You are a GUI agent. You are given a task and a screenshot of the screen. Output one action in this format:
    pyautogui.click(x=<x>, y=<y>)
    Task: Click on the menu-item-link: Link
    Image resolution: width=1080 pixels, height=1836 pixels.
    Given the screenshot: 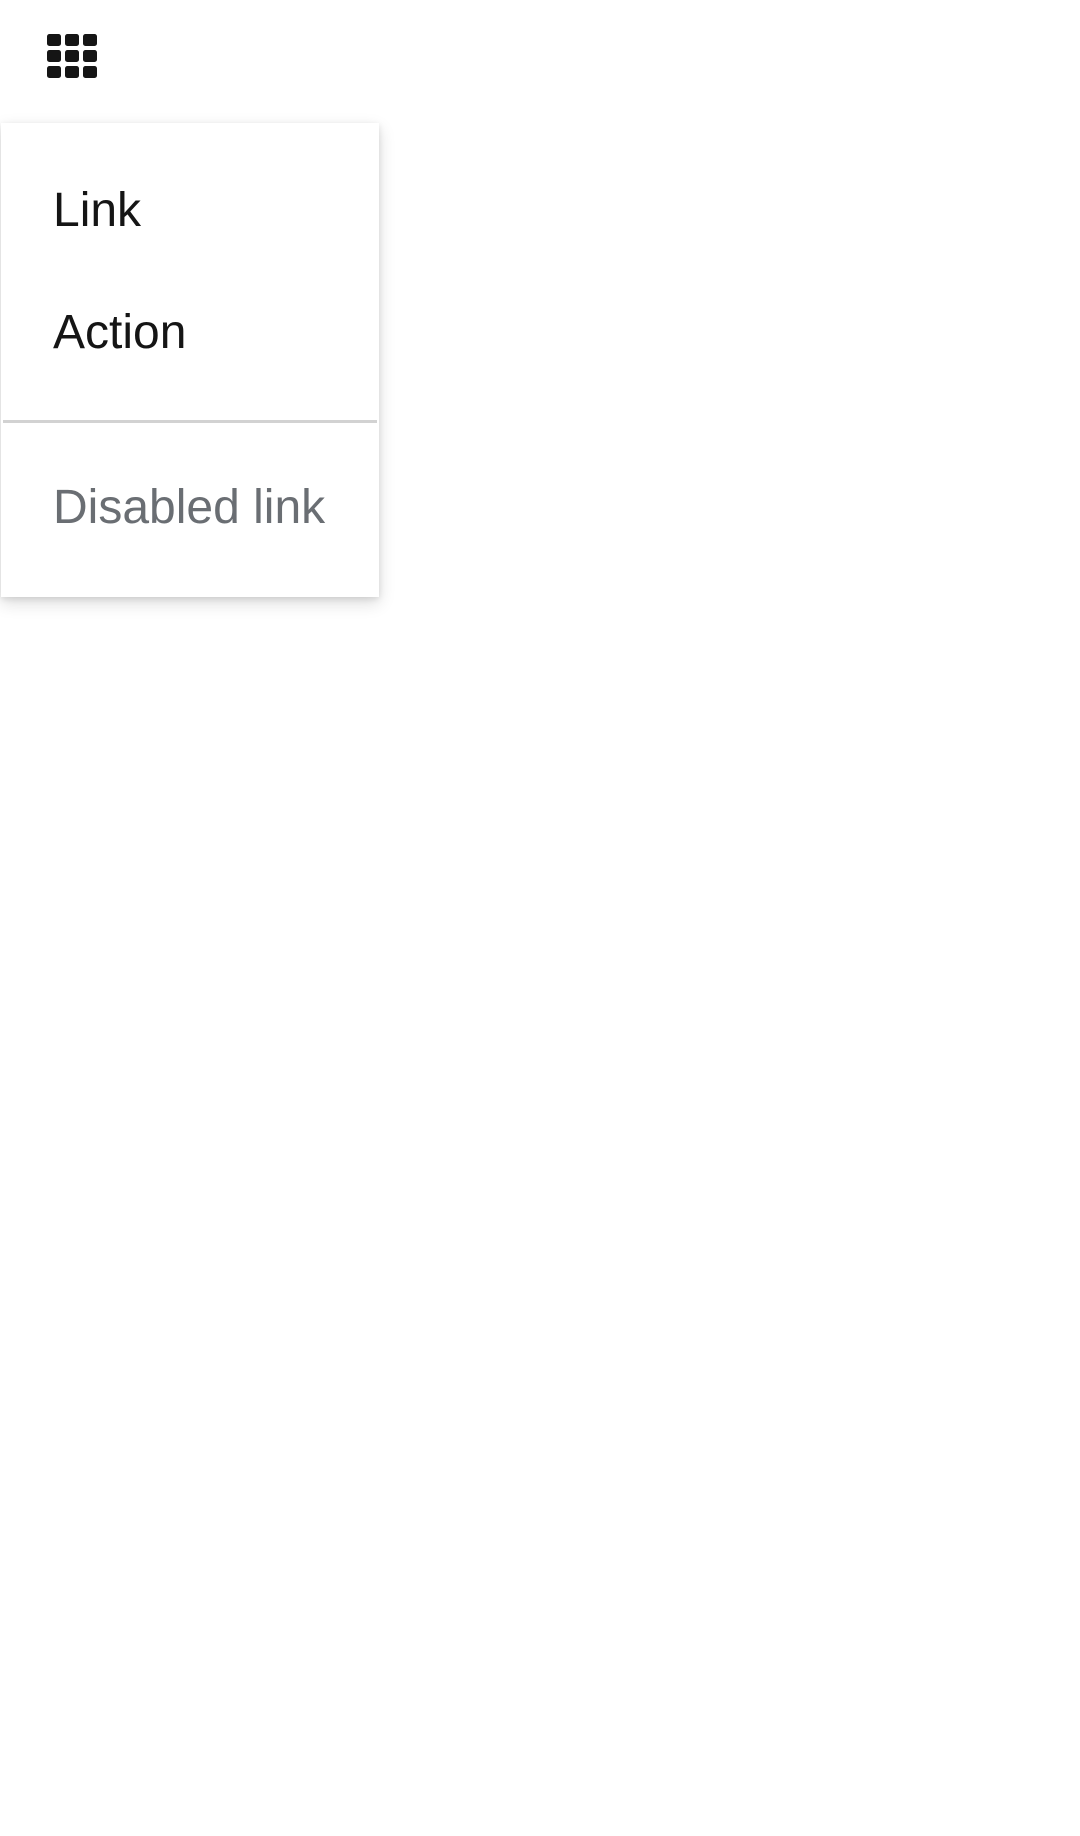 What is the action you would take?
    pyautogui.click(x=190, y=210)
    